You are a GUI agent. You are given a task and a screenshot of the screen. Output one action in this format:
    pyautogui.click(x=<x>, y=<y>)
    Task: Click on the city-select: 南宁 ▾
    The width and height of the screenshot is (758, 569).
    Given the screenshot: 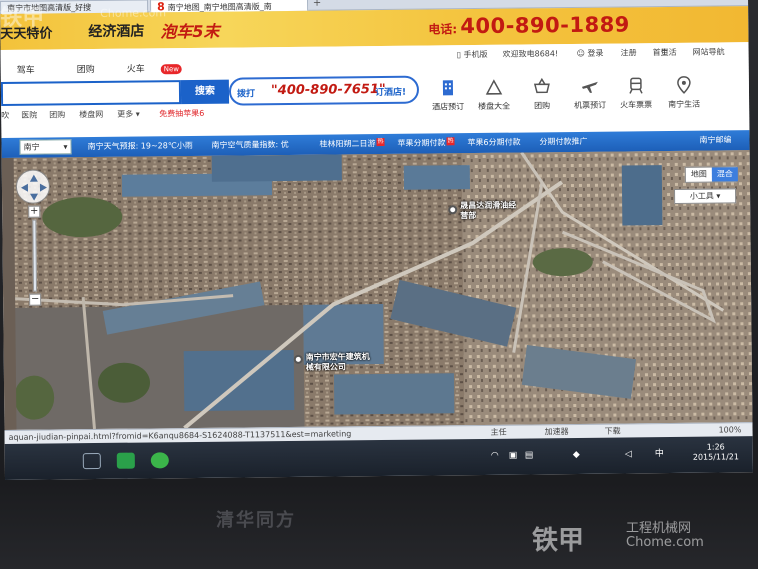 What is the action you would take?
    pyautogui.click(x=45, y=147)
    